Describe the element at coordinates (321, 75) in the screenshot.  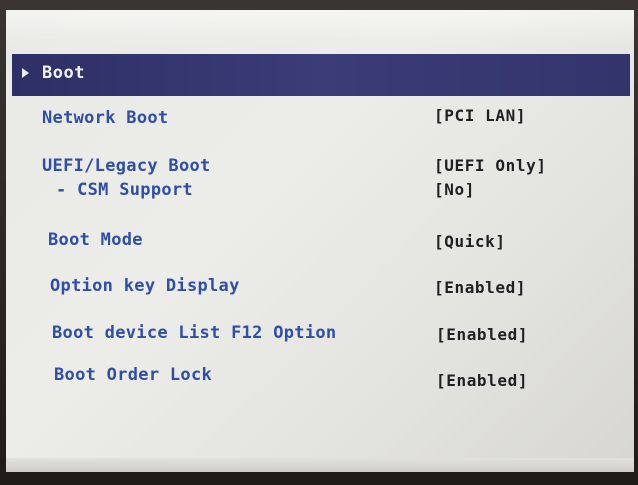
I see `section-header-boot: Boot` at that location.